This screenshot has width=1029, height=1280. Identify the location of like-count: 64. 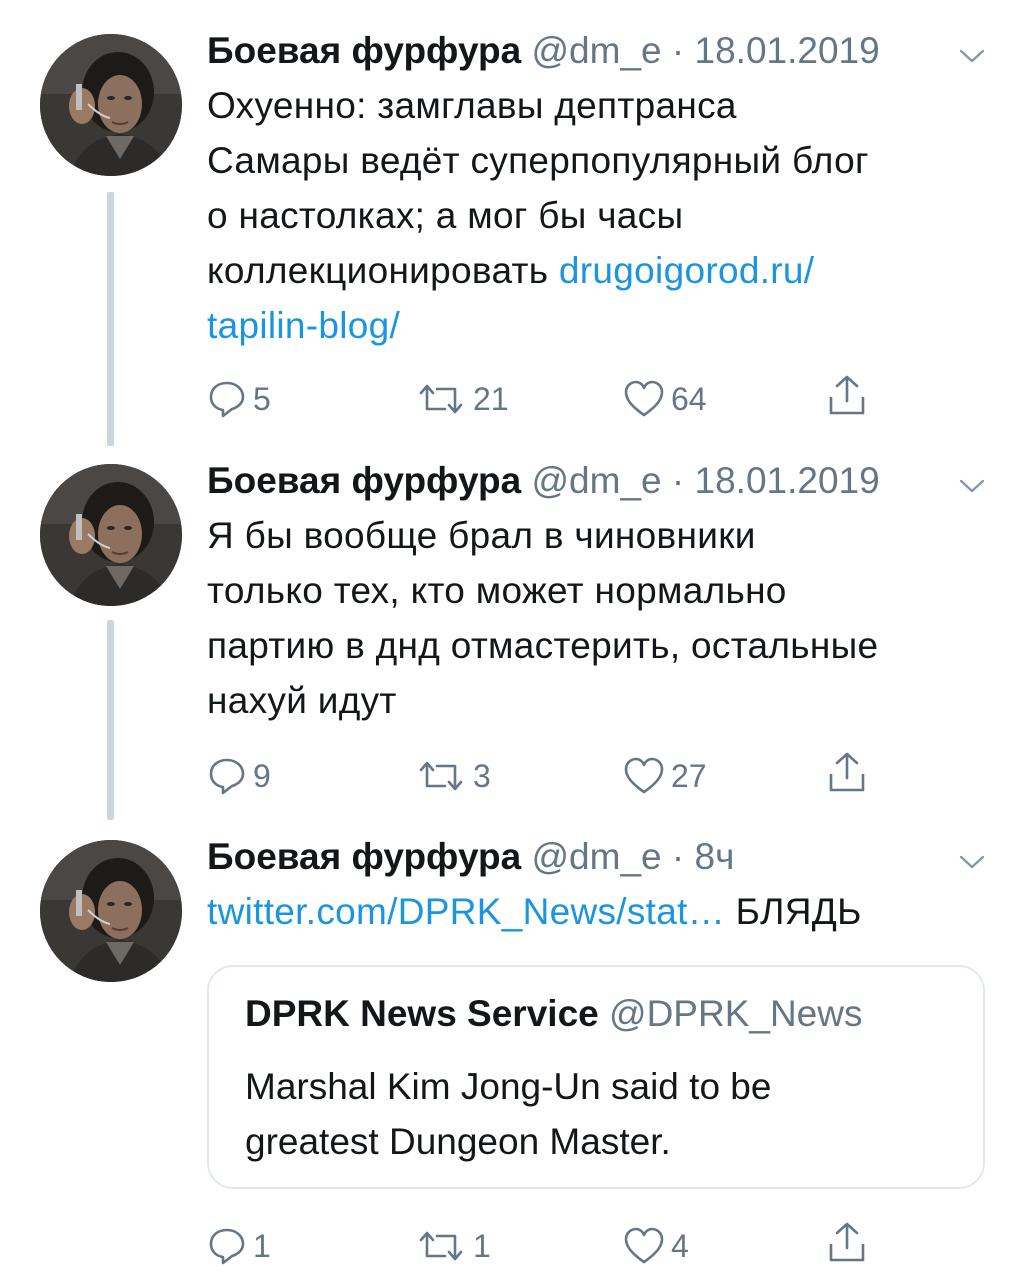
(689, 398).